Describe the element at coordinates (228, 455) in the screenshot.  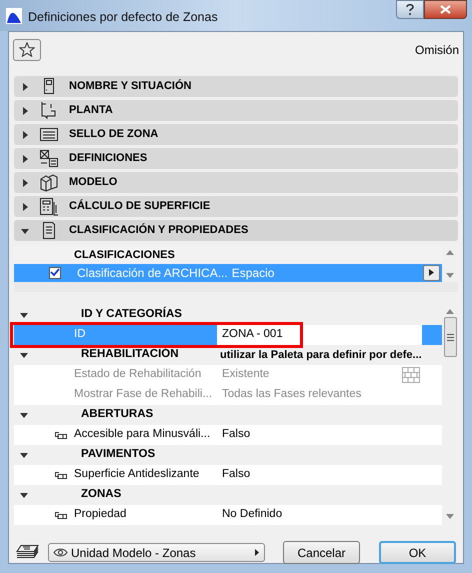
I see `group-header: PAVIMENTOS` at that location.